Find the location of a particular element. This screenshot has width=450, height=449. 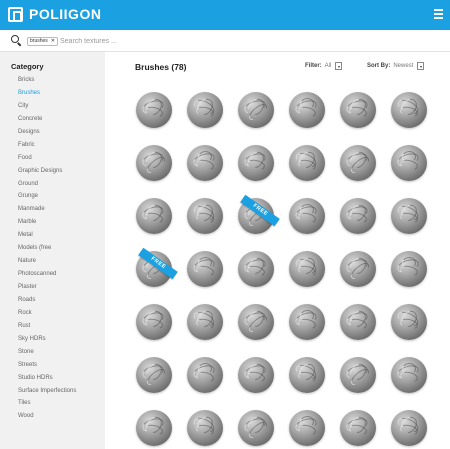

filter-label: Filter: is located at coordinates (313, 66).